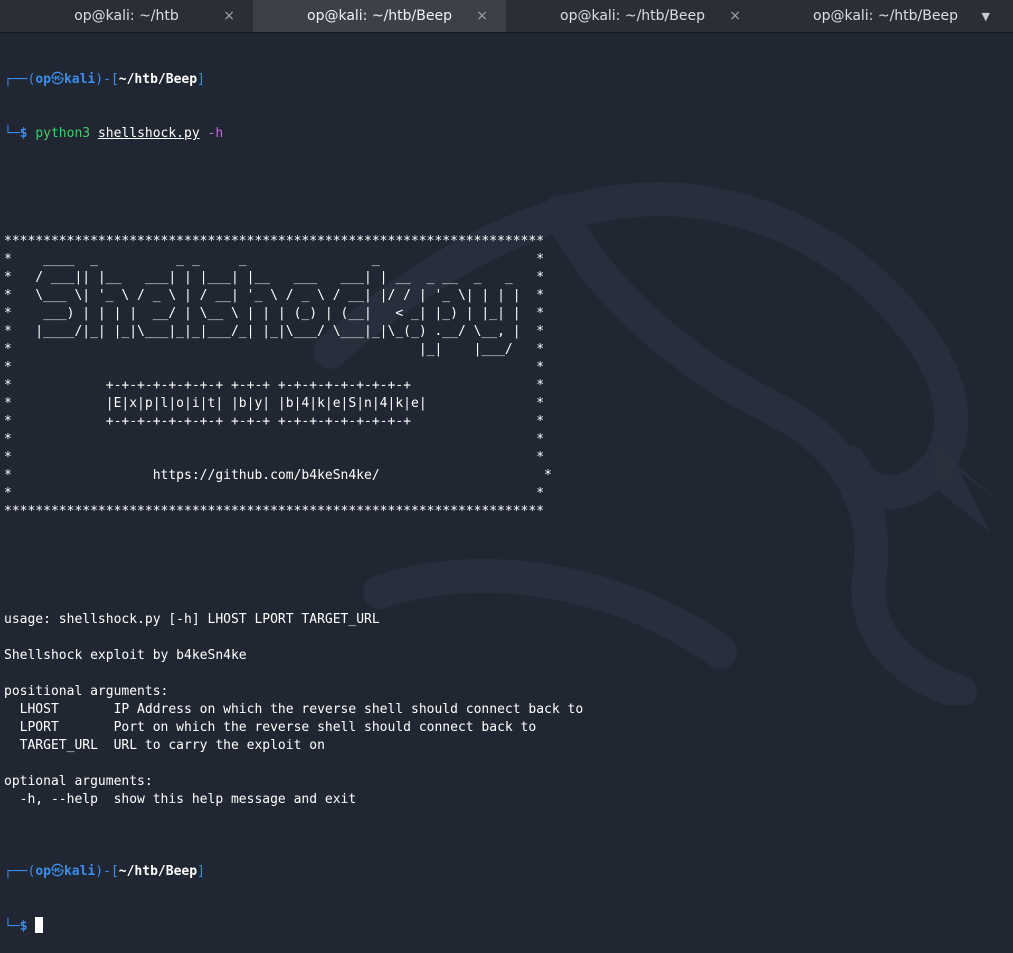 This screenshot has height=953, width=1013. Describe the element at coordinates (125, 655) in the screenshot. I see `output-line: Shellshock exploit by b4keSn4ke` at that location.